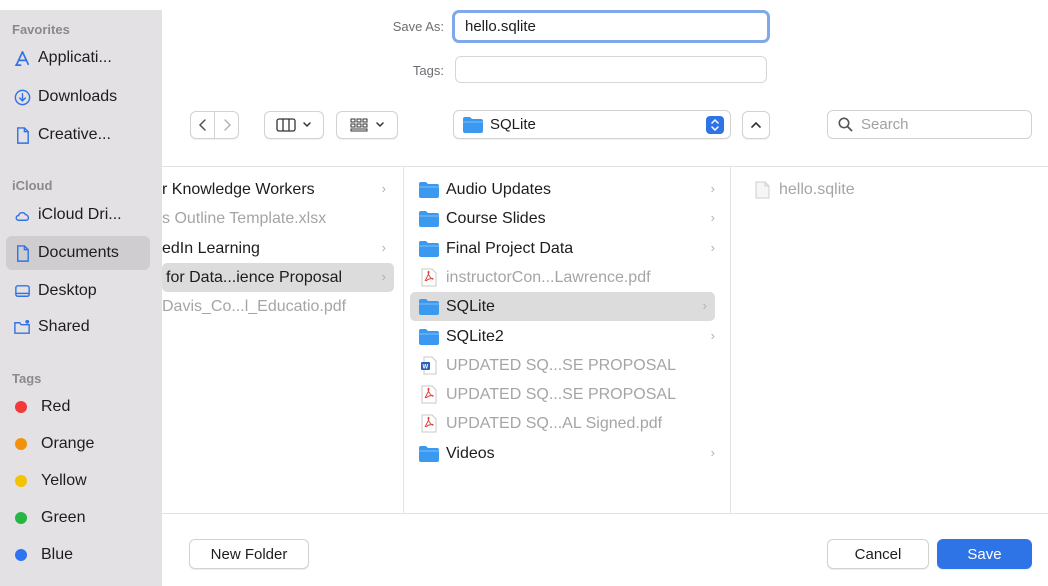 This screenshot has width=1048, height=586. I want to click on save-button: Save, so click(984, 554).